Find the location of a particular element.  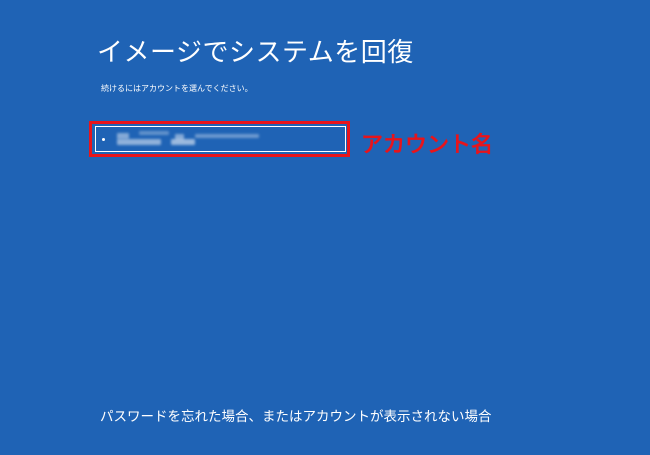

blurred-account-name is located at coordinates (188, 139).